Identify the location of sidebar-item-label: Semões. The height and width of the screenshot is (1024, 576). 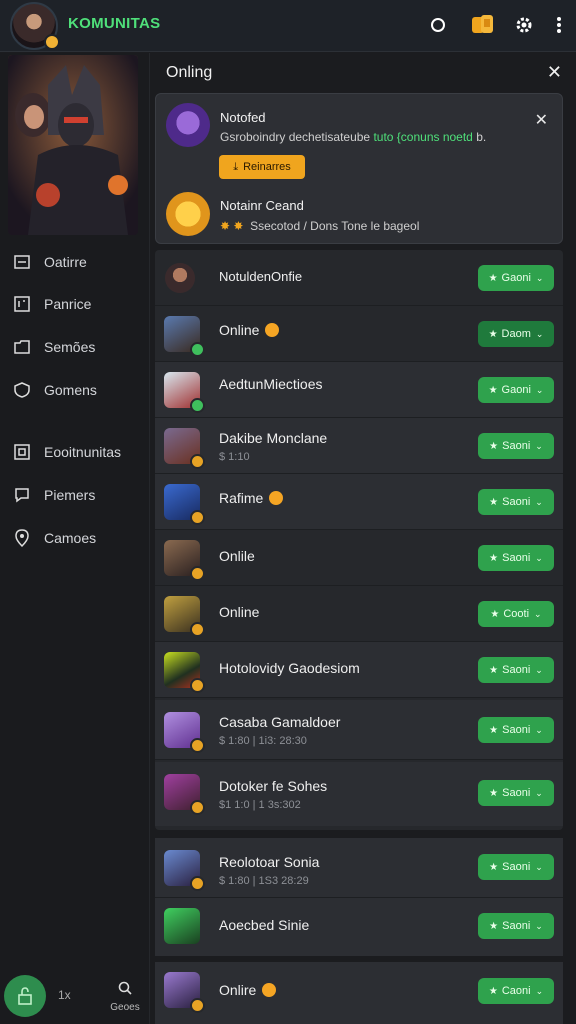
(70, 347).